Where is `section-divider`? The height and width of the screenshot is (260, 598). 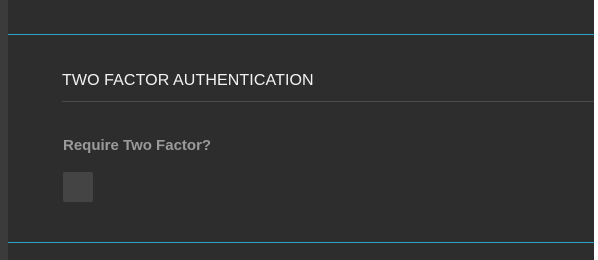 section-divider is located at coordinates (328, 101).